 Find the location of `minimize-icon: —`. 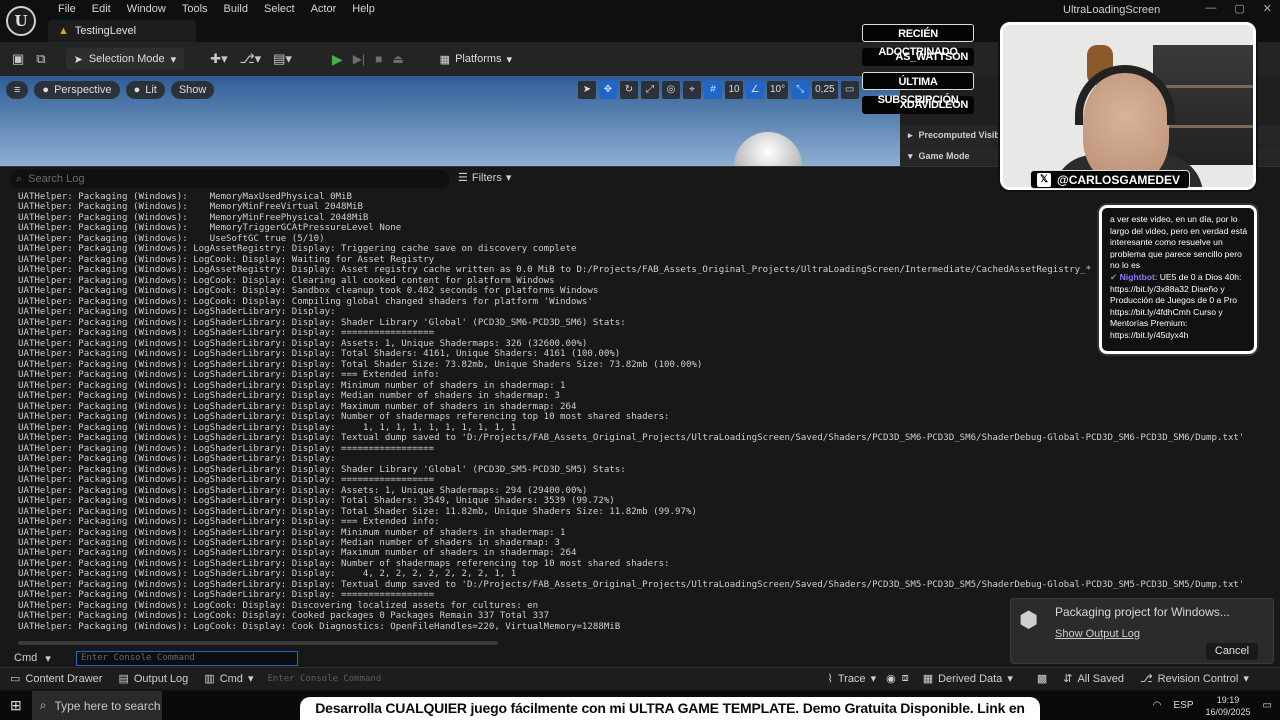

minimize-icon: — is located at coordinates (1210, 8).